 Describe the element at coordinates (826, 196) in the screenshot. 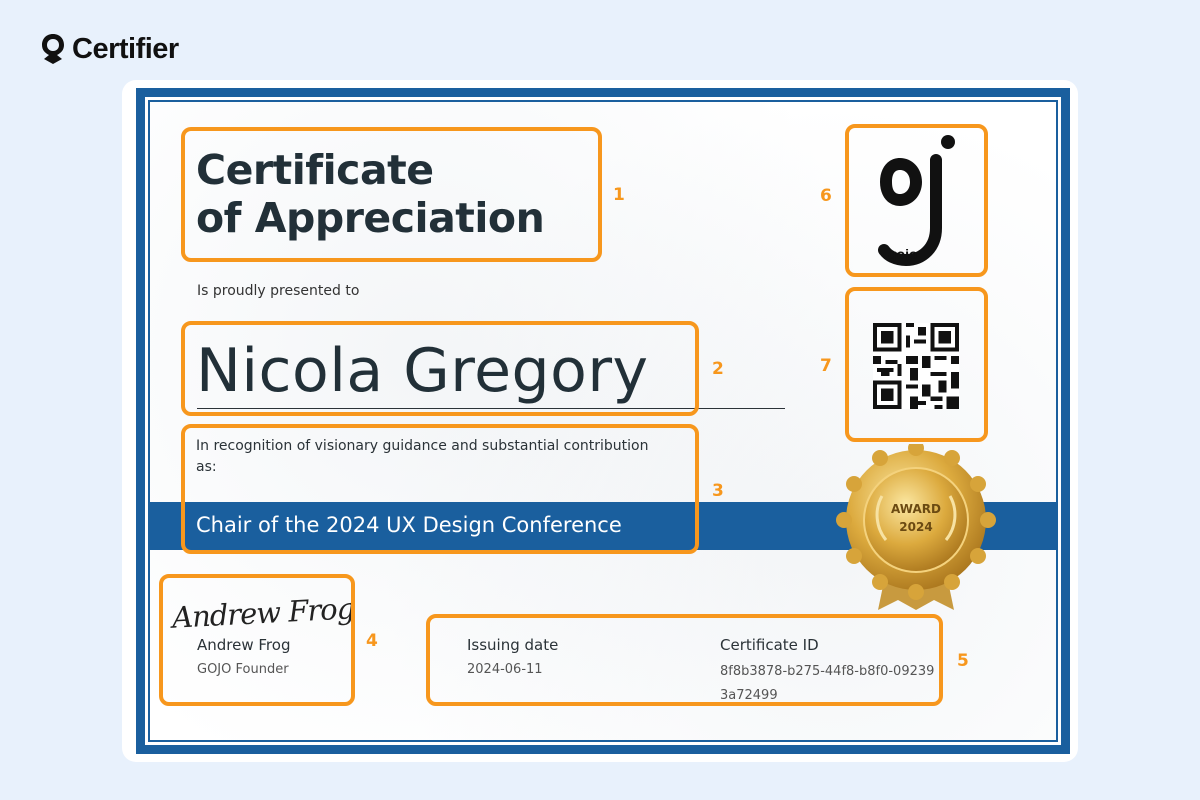

I see `callout-number-6: 6` at that location.